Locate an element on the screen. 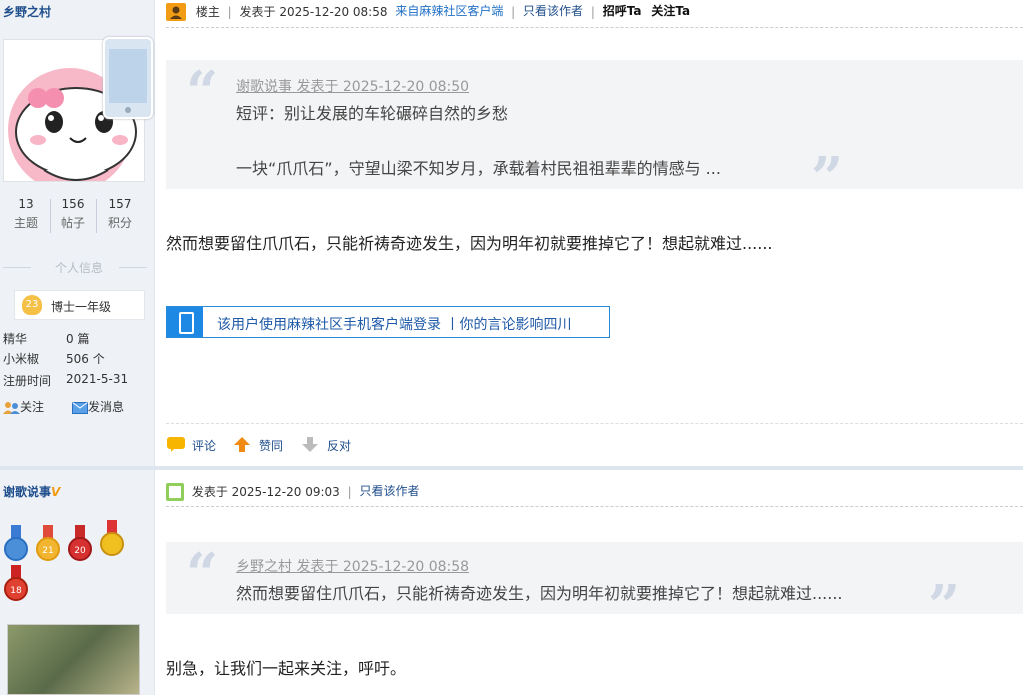  level-name: 博士一年级 is located at coordinates (81, 307).